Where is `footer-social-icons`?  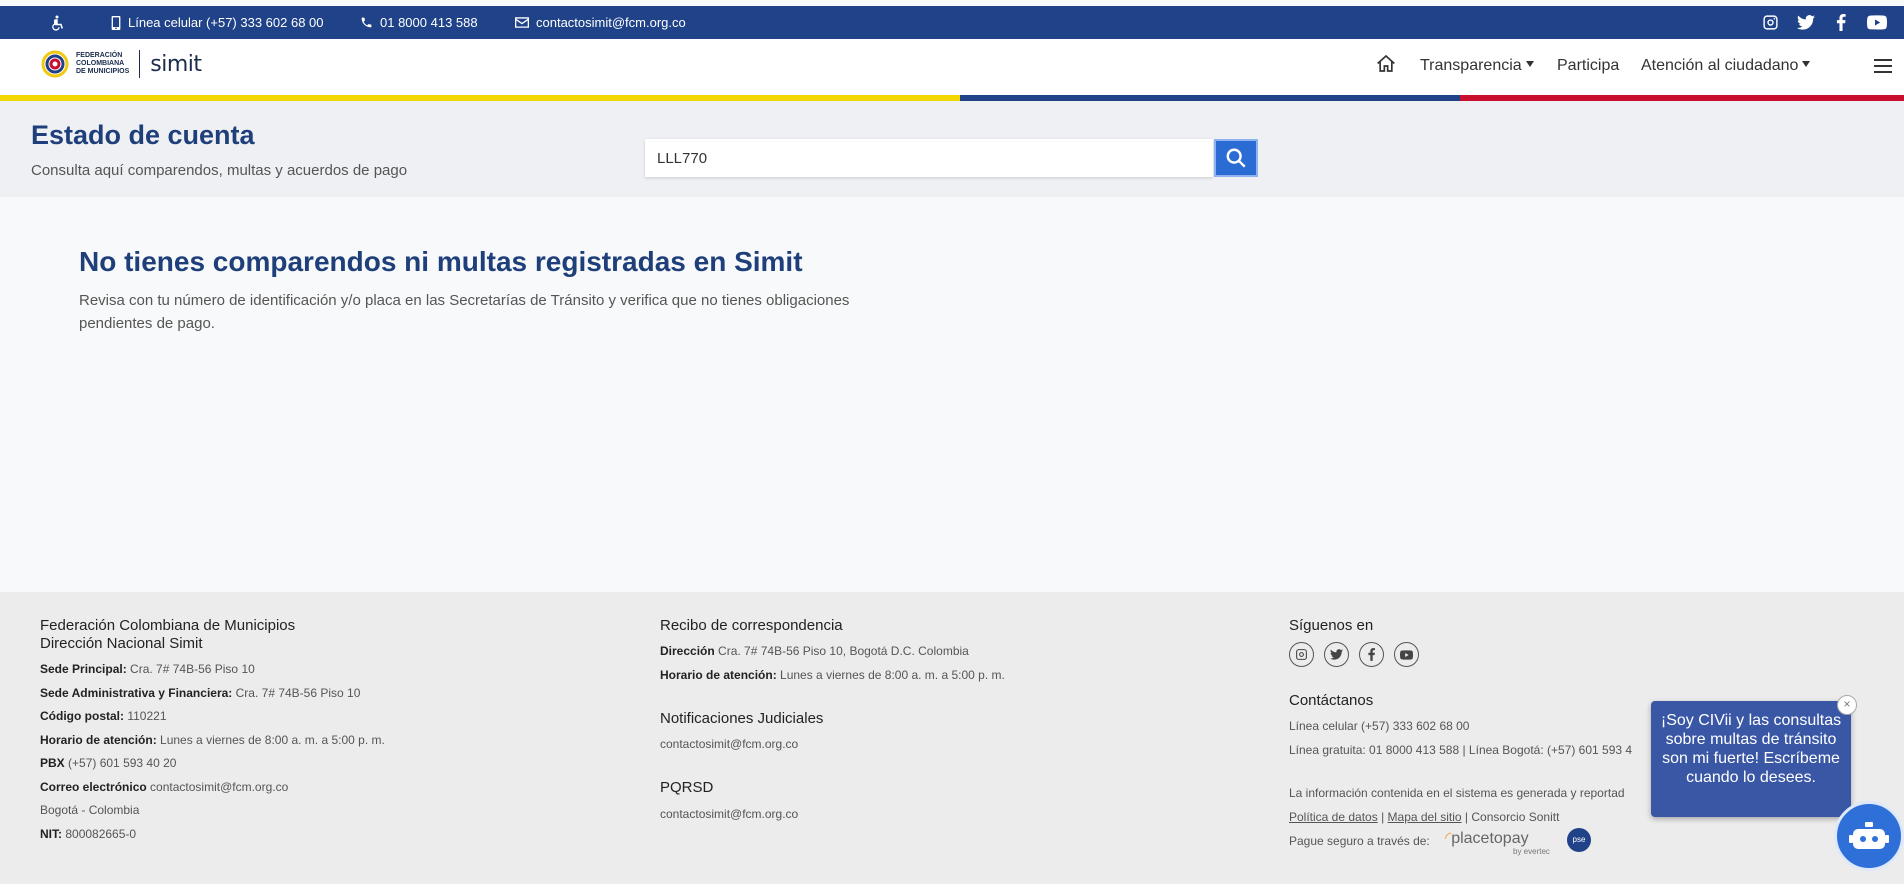 footer-social-icons is located at coordinates (1354, 654).